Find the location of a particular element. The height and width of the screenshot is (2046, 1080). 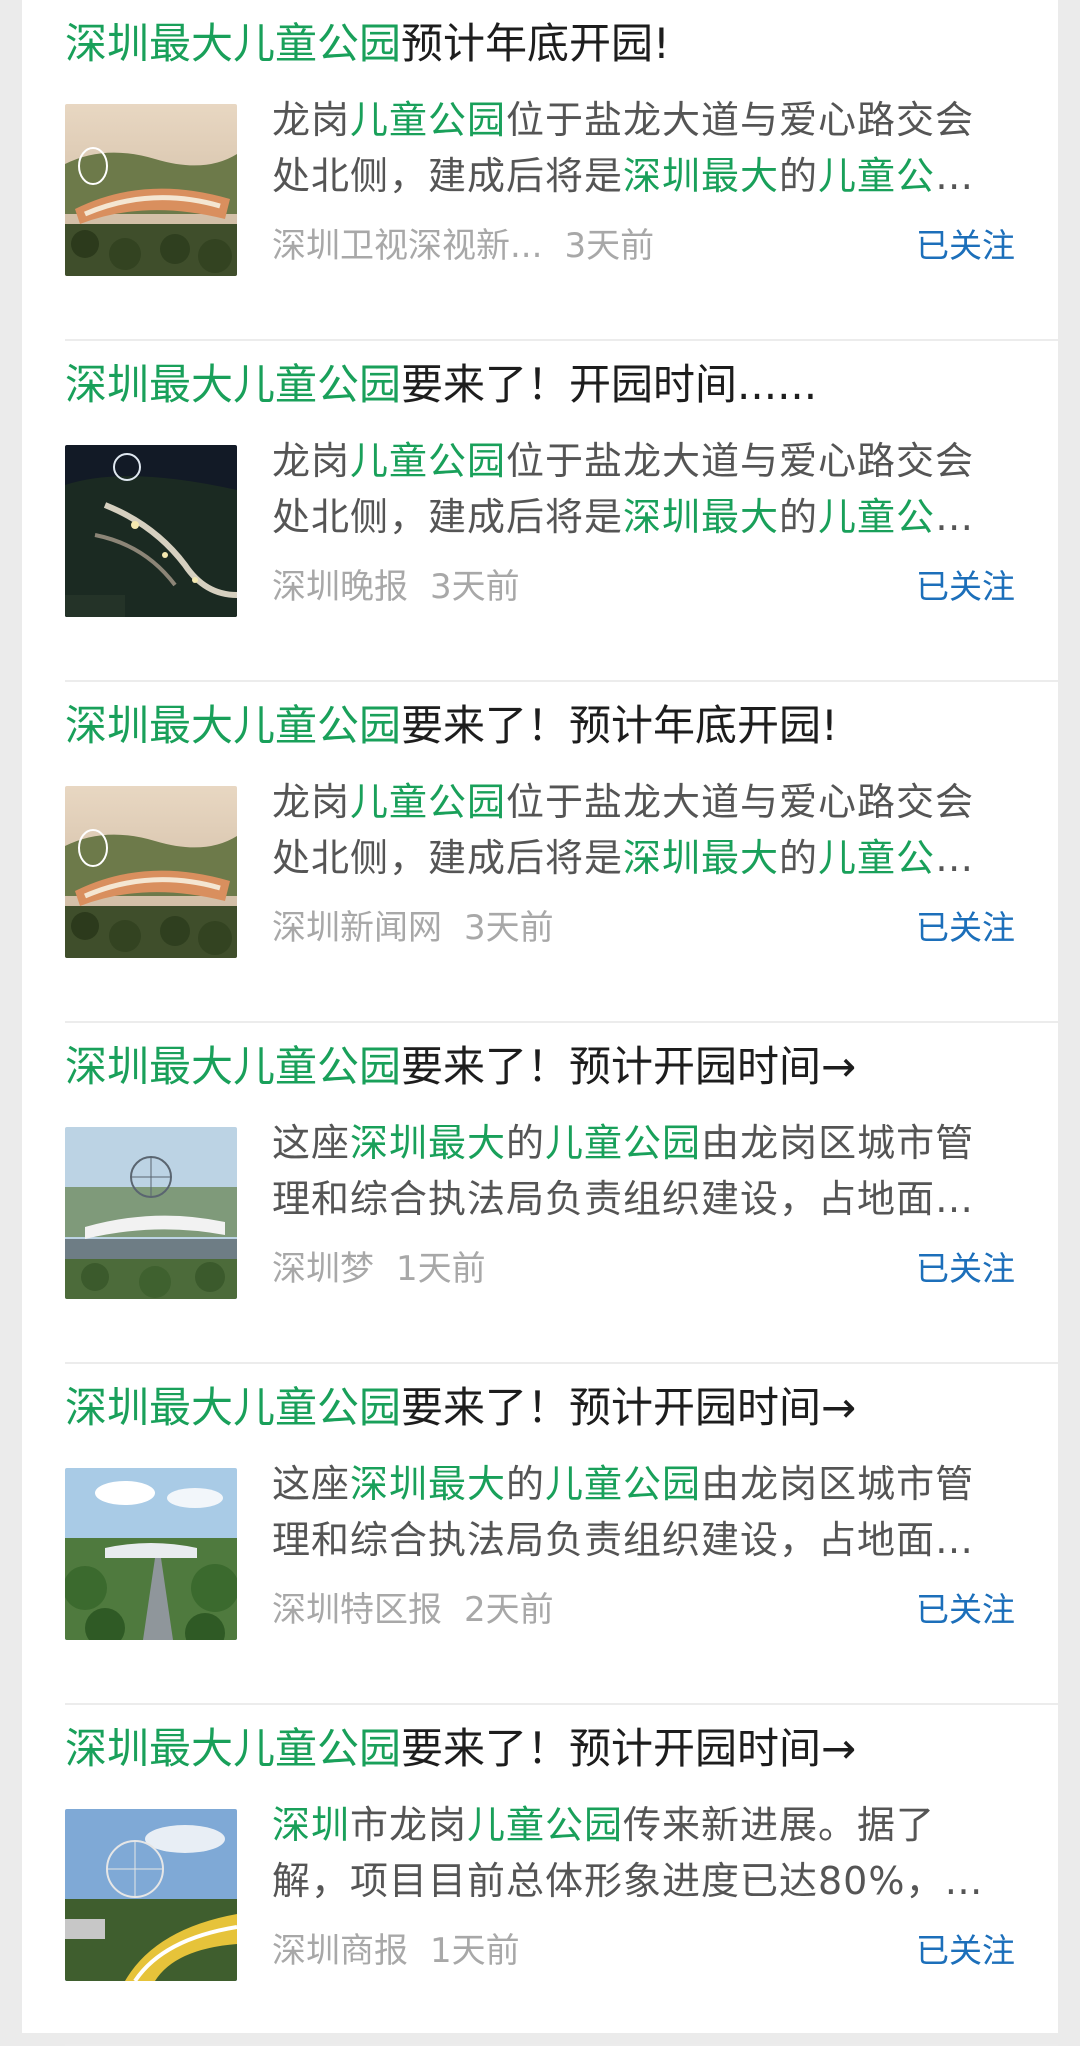

source-name: 深圳特区报 is located at coordinates (357, 1610).